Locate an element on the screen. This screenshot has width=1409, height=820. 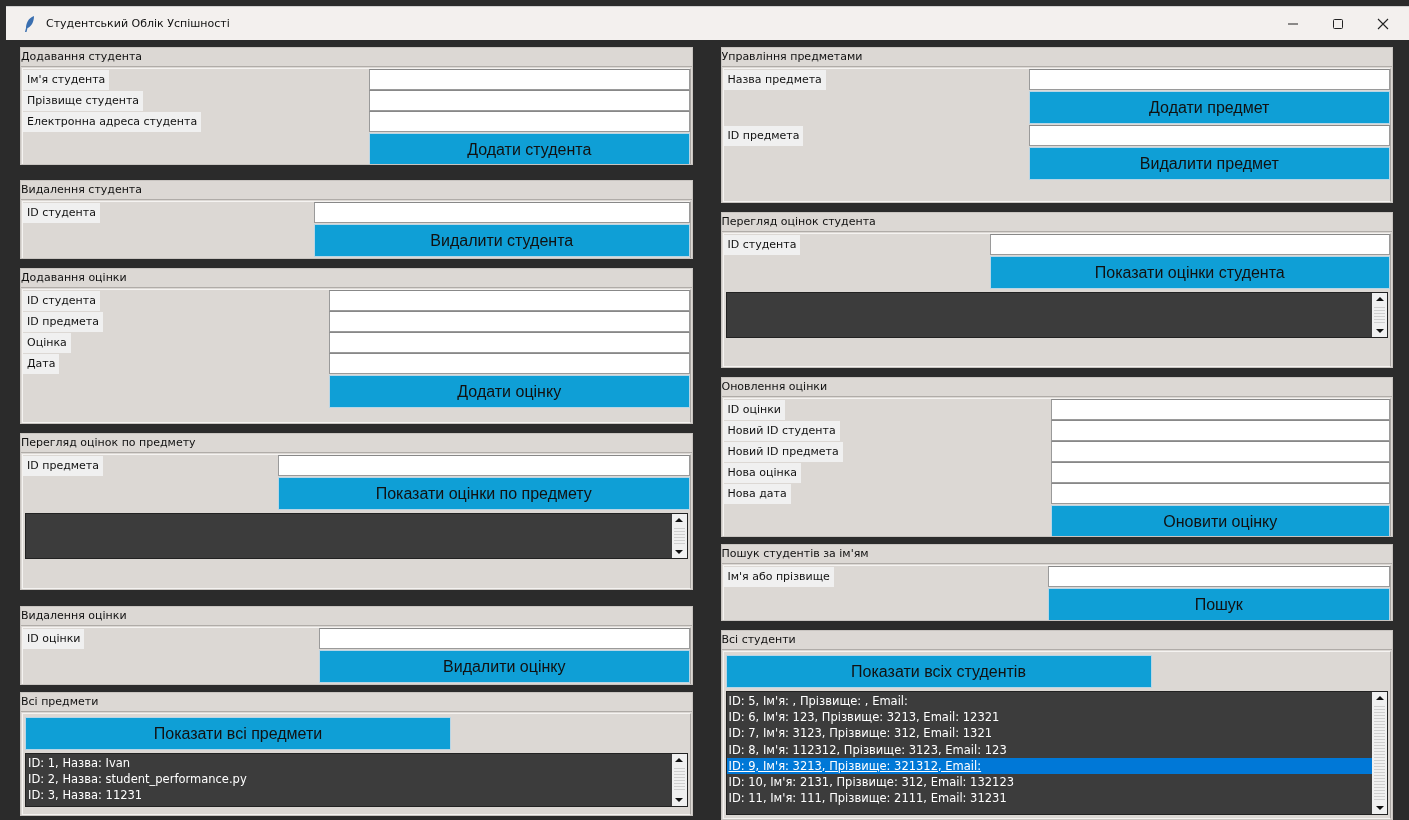
action-button: Видалити предмет is located at coordinates (1209, 163).